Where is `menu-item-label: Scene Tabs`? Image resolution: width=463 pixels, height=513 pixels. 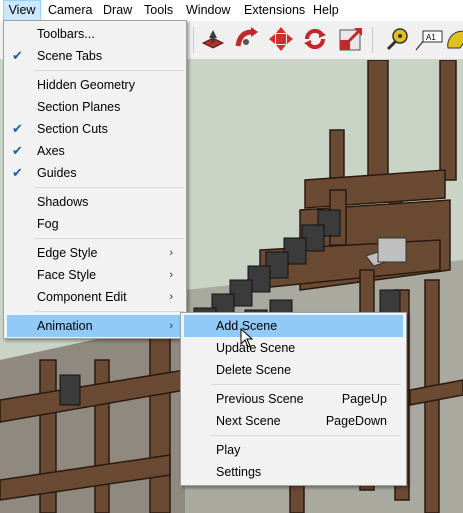 menu-item-label: Scene Tabs is located at coordinates (70, 56).